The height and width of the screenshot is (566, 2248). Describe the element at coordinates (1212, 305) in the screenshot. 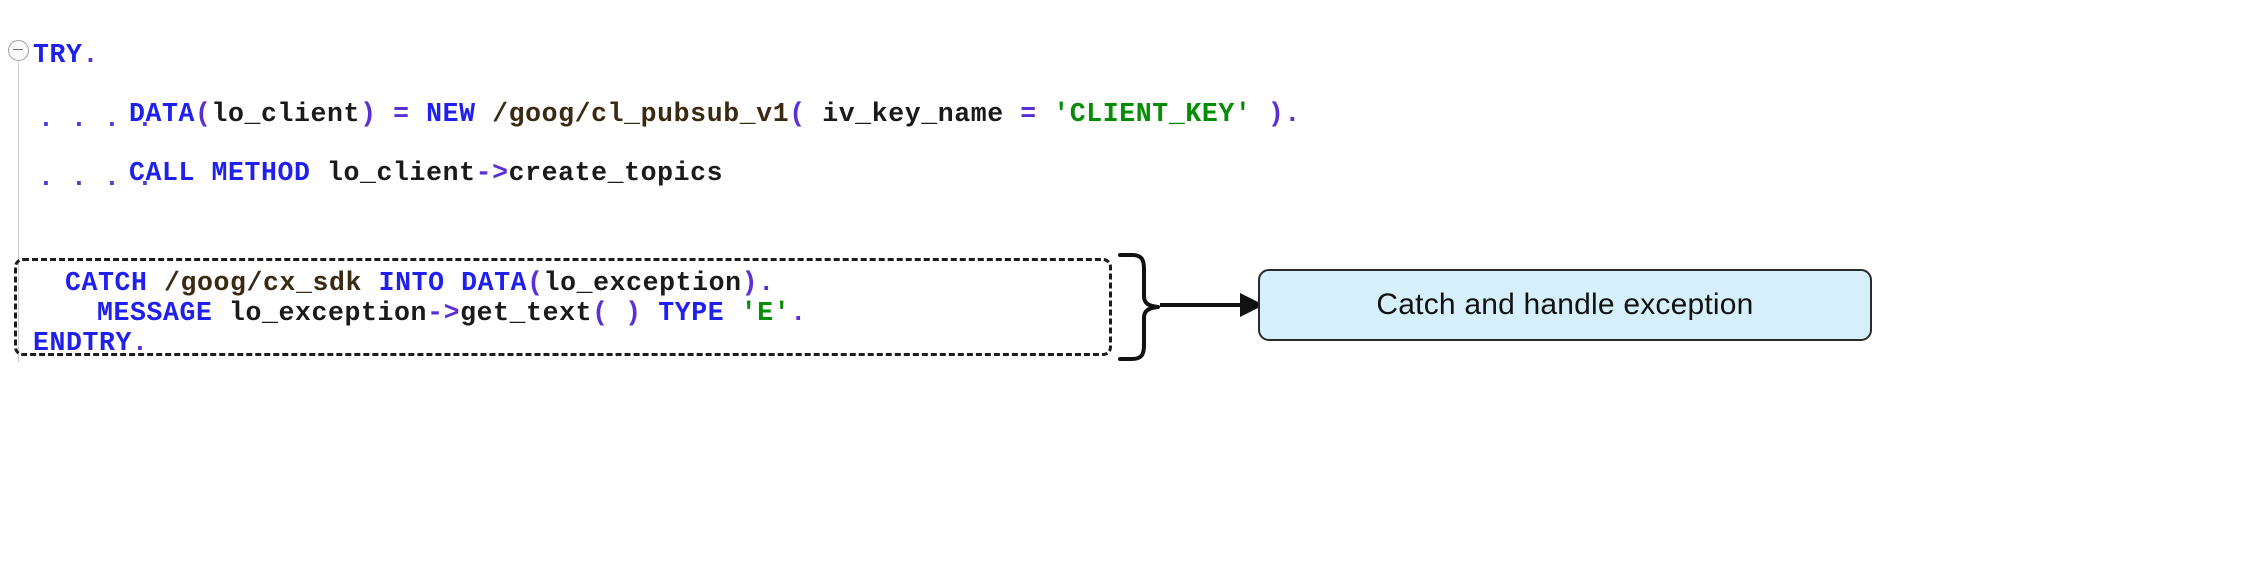

I see `arrow-right-icon` at that location.